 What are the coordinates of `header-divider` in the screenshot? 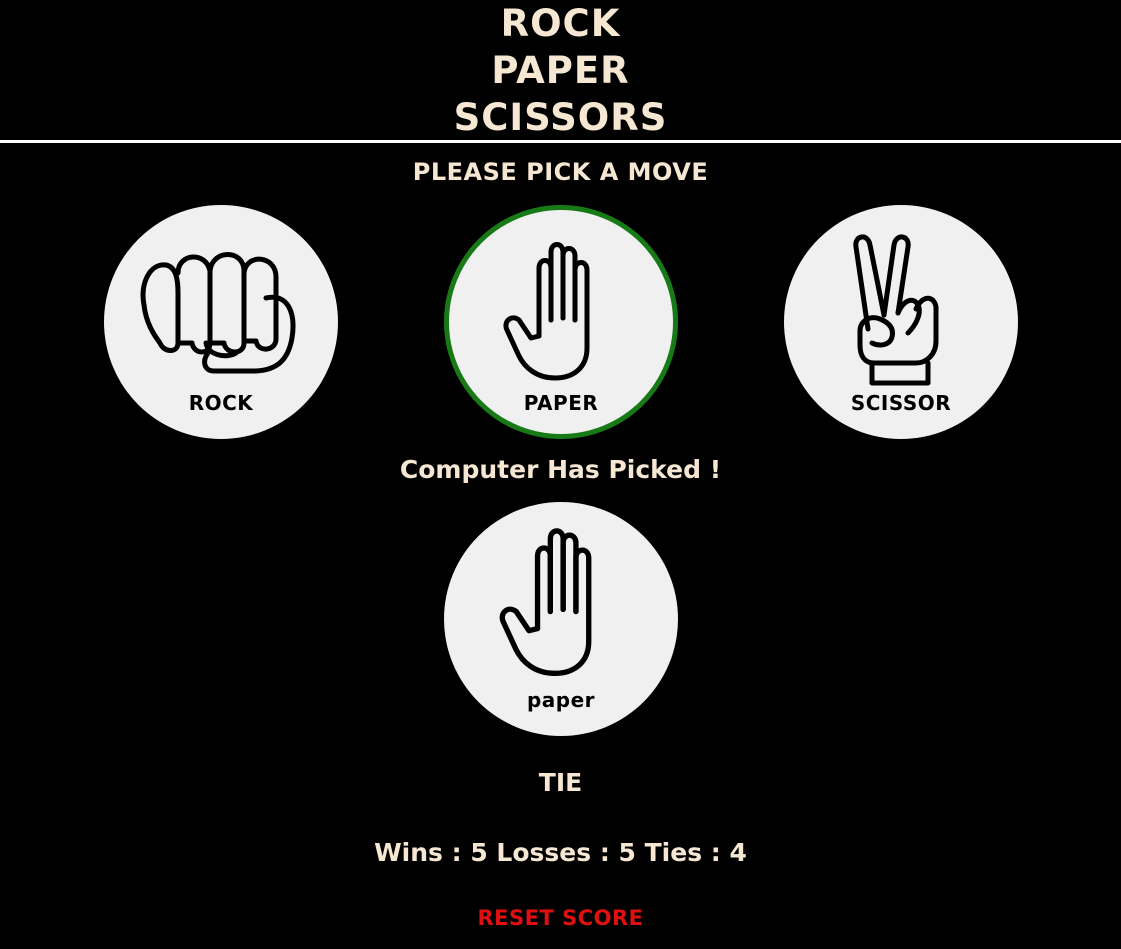 It's located at (560, 141).